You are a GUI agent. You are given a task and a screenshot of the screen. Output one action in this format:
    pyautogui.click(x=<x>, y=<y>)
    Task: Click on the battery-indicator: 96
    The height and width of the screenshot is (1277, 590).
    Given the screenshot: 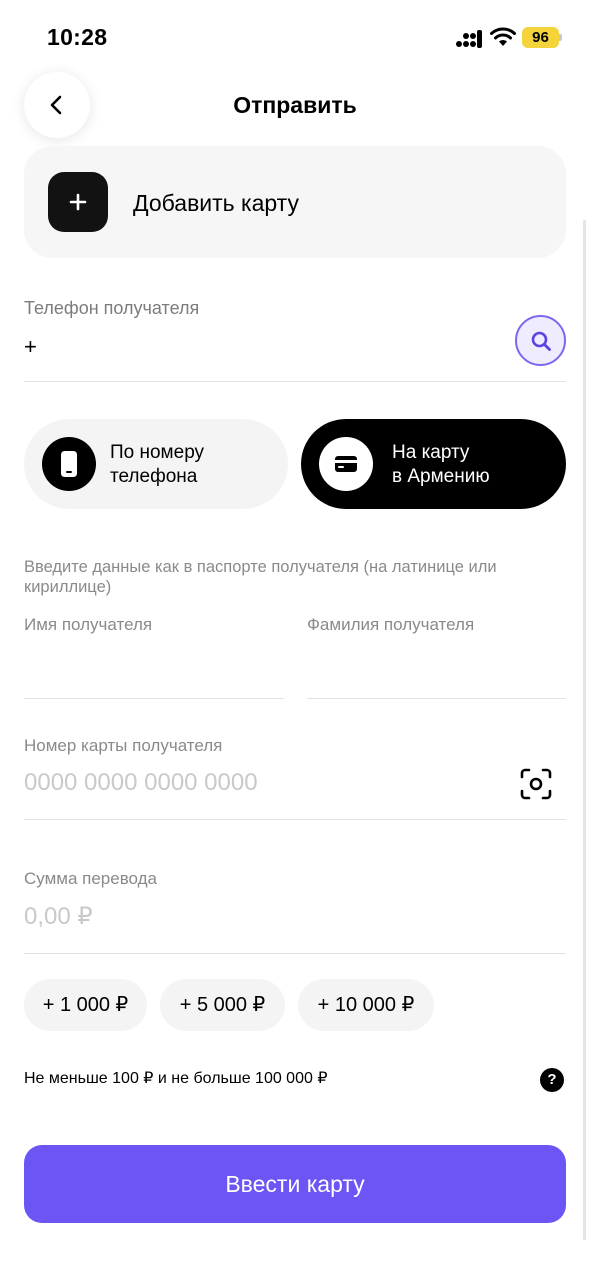 What is the action you would take?
    pyautogui.click(x=542, y=37)
    